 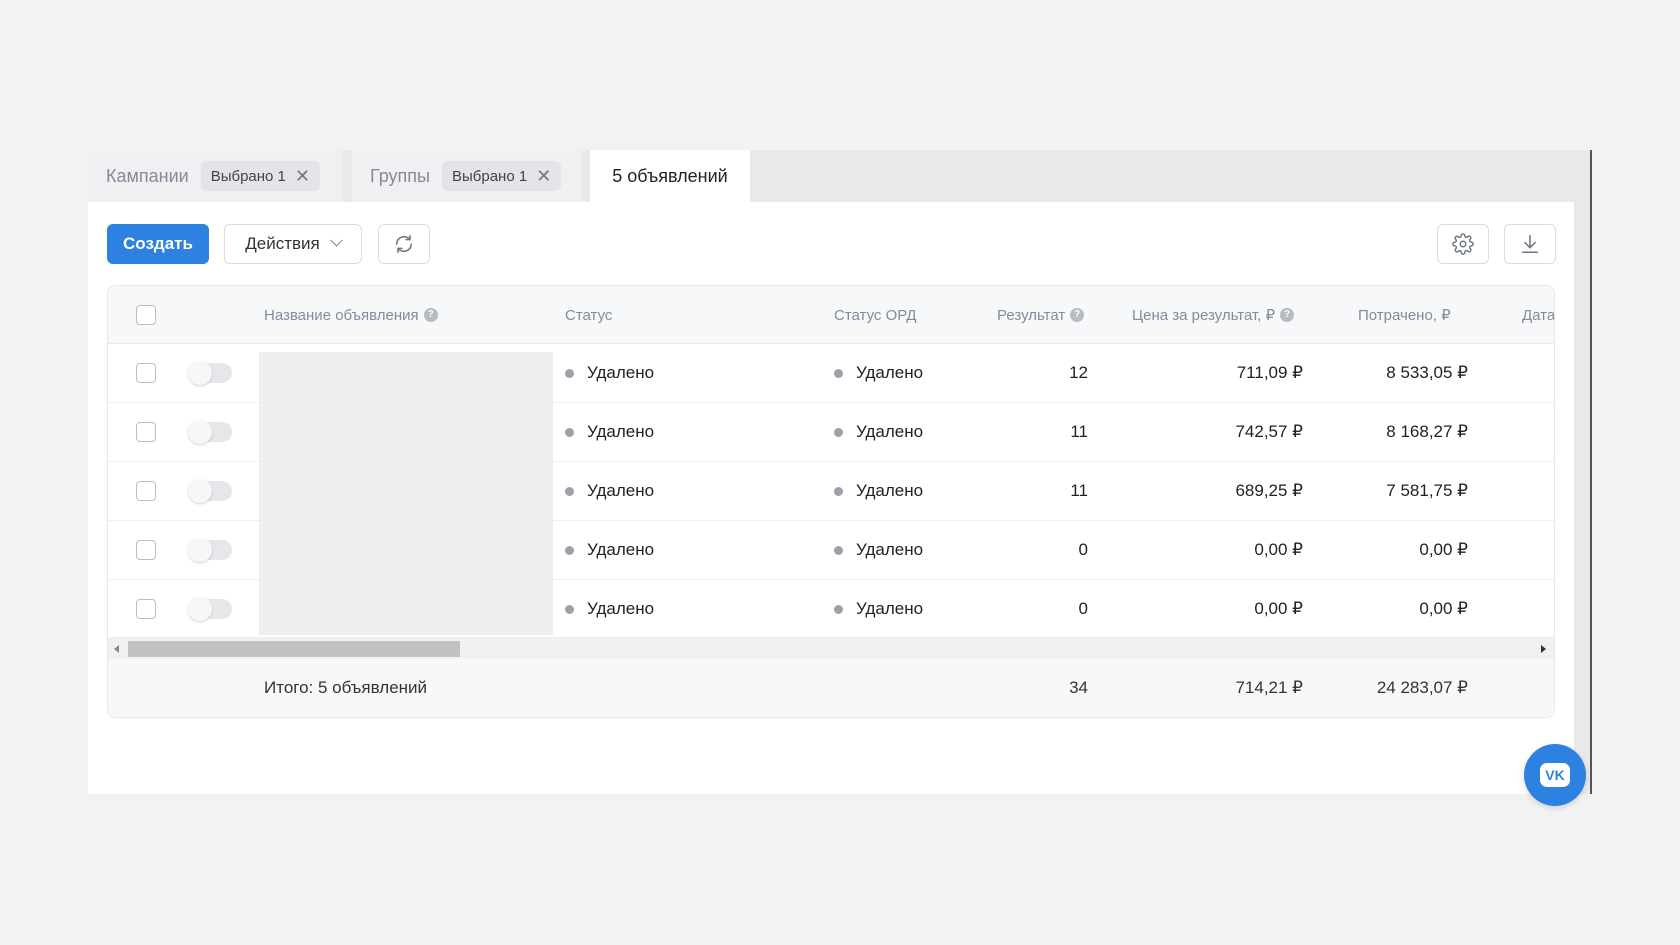 I want to click on column-result-label: Результат, so click(x=1031, y=315).